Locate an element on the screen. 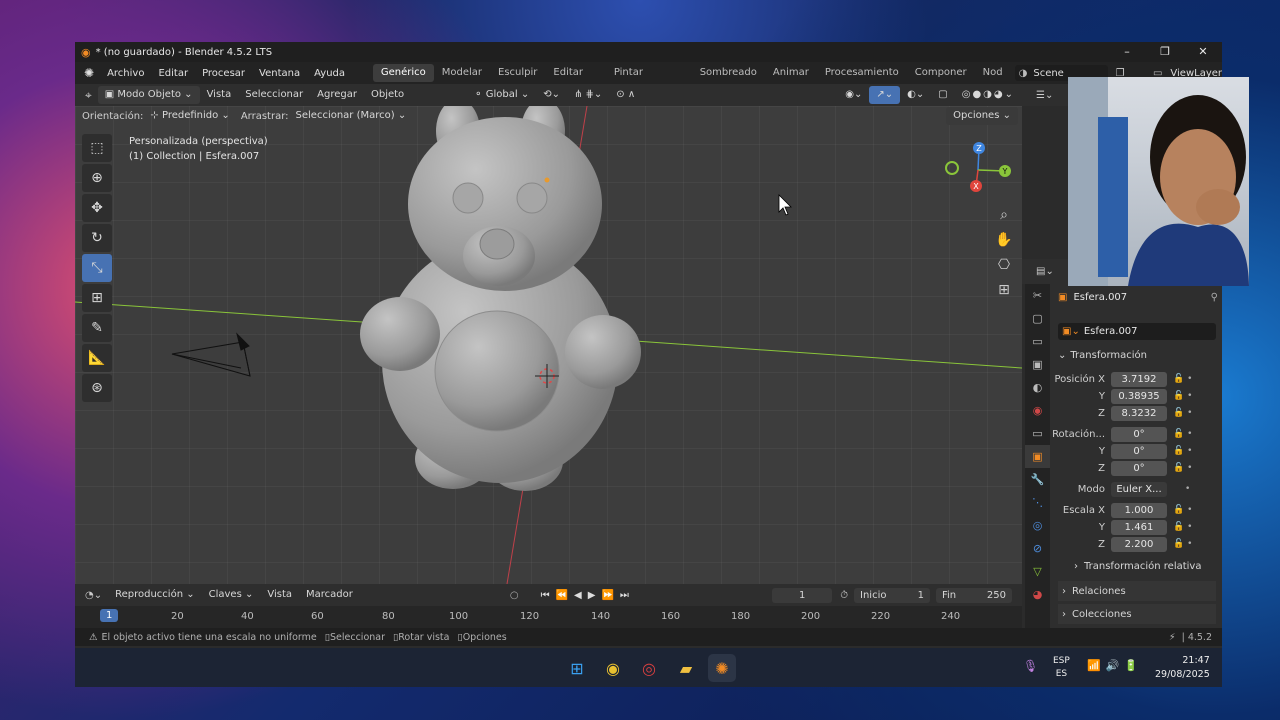 The width and height of the screenshot is (1280, 720). camera-view-icon: ⎔ is located at coordinates (1004, 264).